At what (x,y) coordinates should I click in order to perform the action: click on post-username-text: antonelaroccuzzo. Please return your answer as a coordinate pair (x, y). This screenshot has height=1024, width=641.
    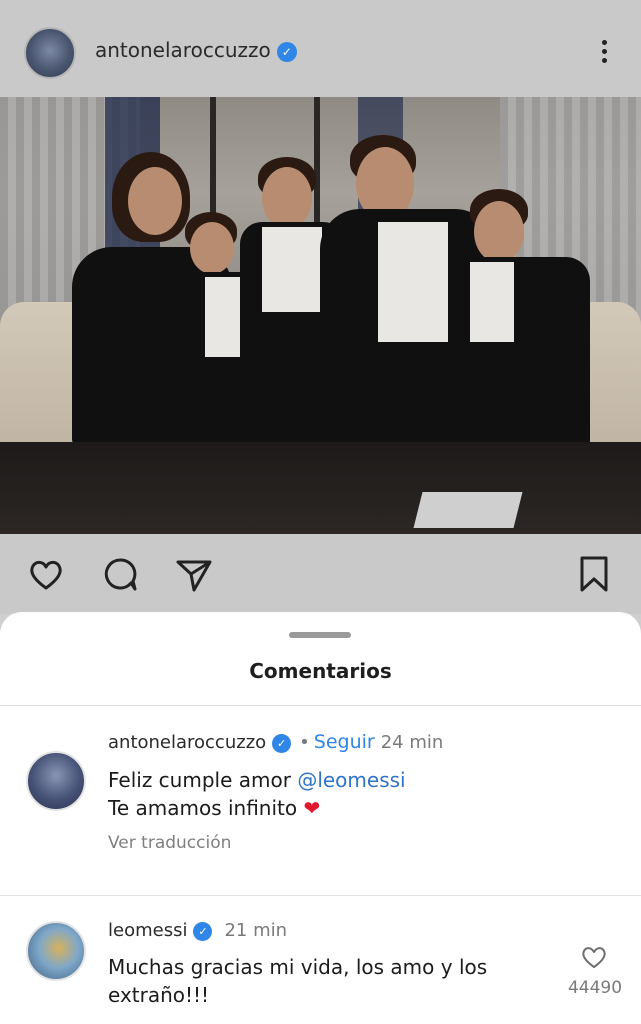
    Looking at the image, I should click on (183, 50).